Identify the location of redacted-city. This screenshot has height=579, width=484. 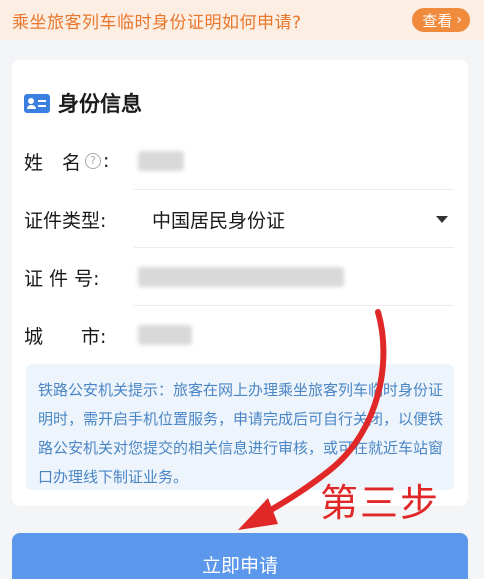
(165, 335).